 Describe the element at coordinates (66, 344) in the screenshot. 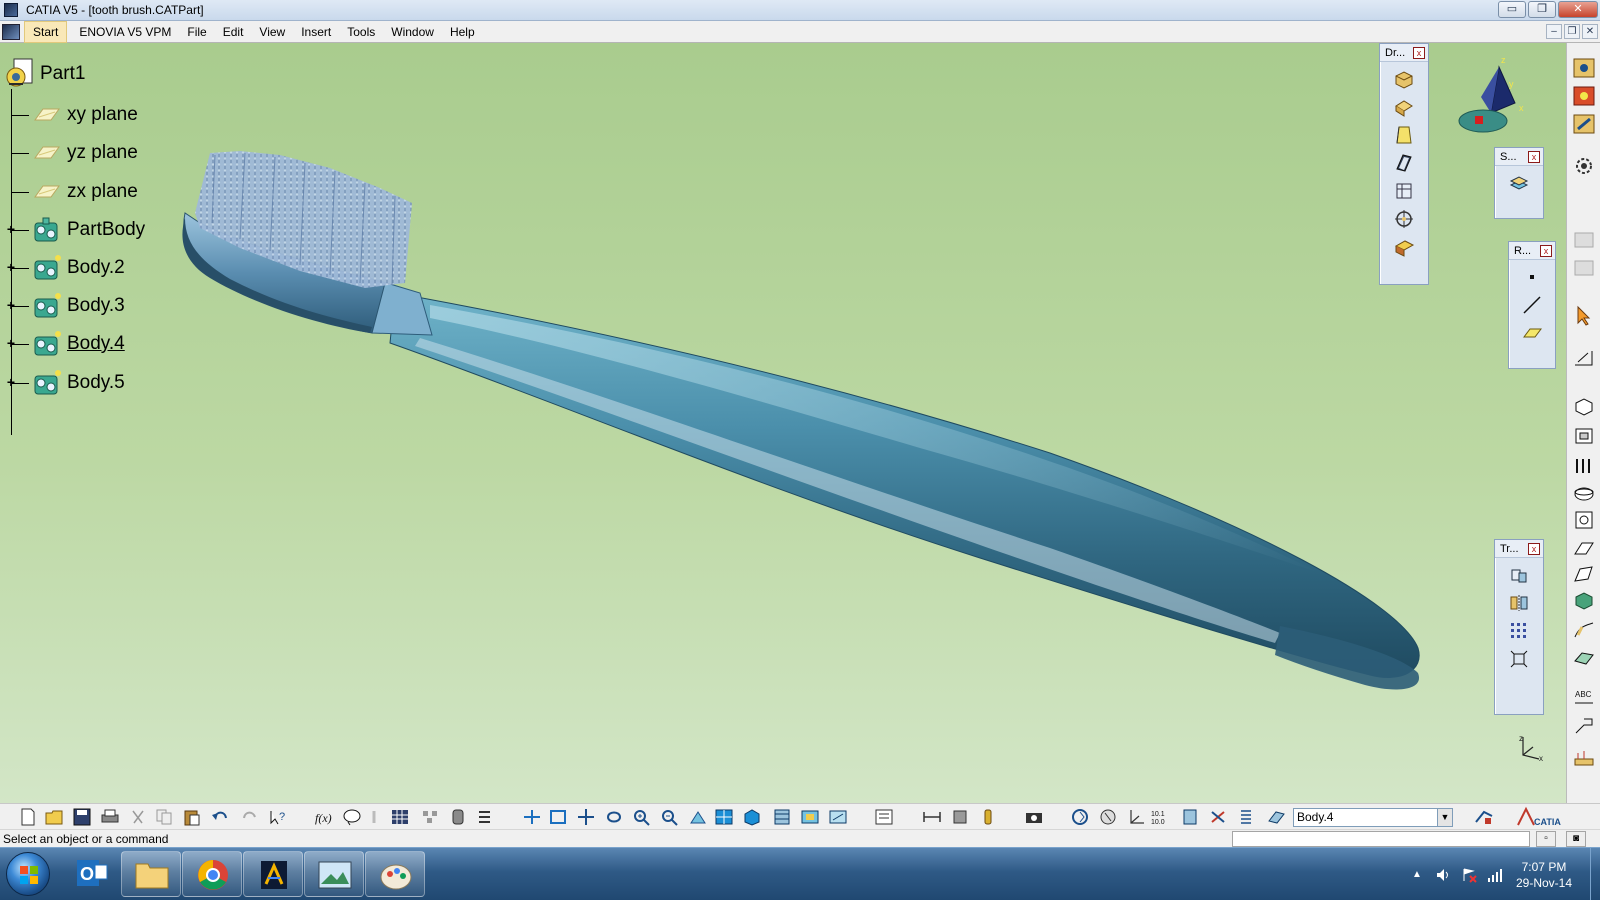

I see `tree-node-body-4: + Body.4` at that location.